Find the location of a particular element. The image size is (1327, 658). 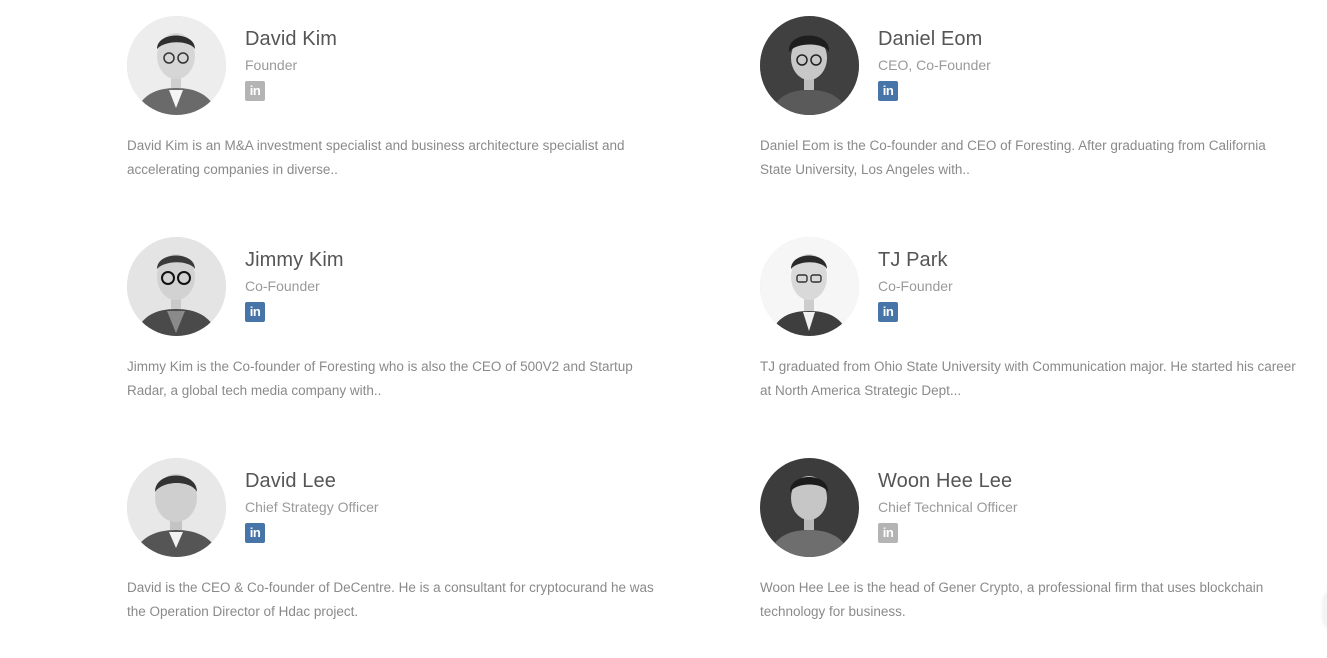

member-role: Chief Technical Officer is located at coordinates (948, 507).